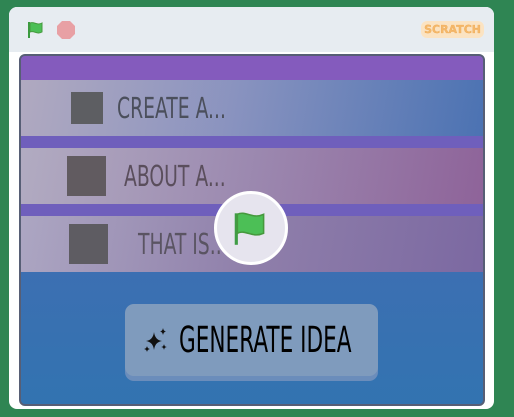 Image resolution: width=514 pixels, height=417 pixels. Describe the element at coordinates (155, 340) in the screenshot. I see `sparkles-icon` at that location.